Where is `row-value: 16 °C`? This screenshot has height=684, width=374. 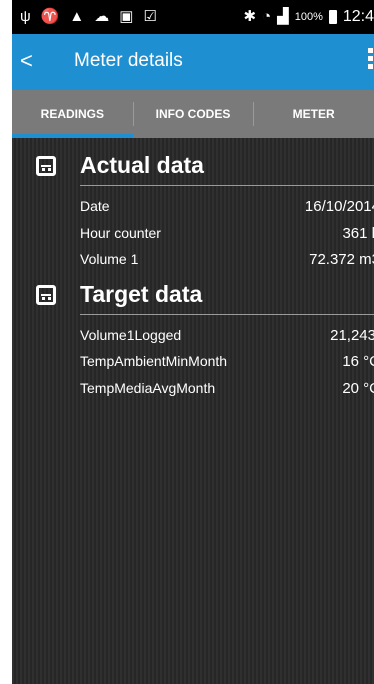 row-value: 16 °C is located at coordinates (358, 361).